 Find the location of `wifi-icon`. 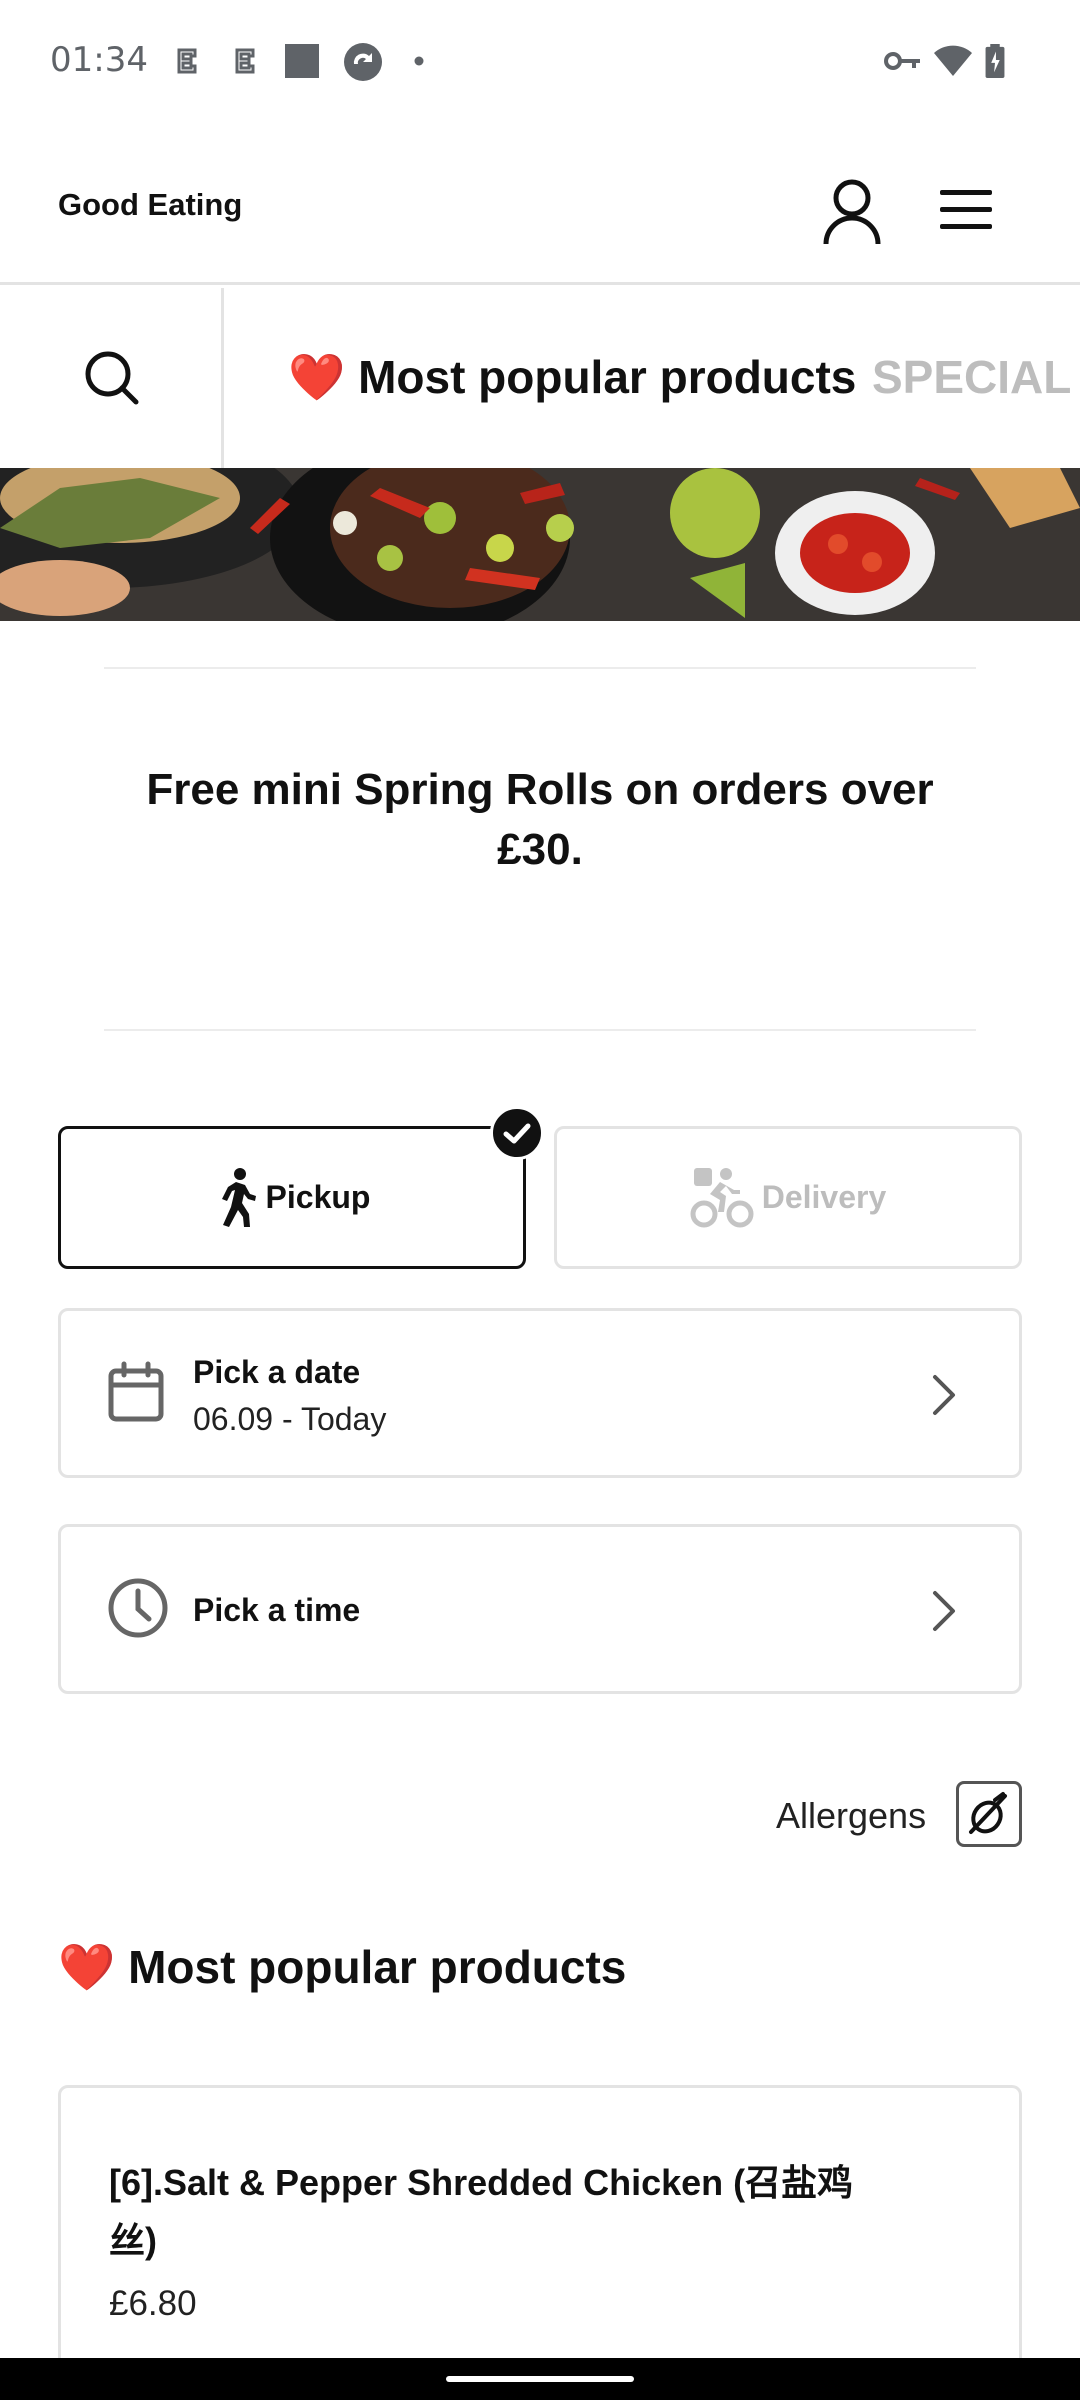

wifi-icon is located at coordinates (953, 60).